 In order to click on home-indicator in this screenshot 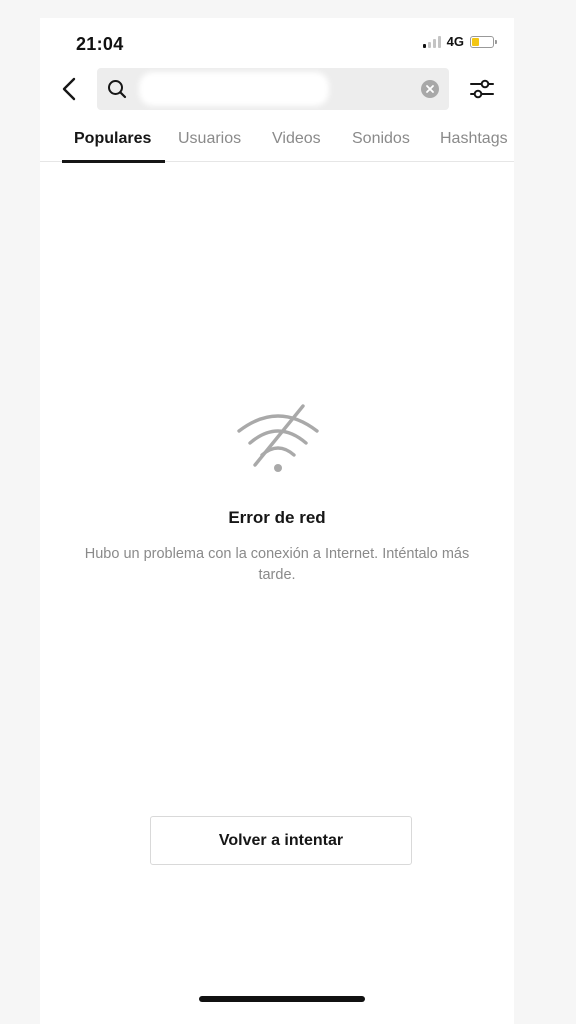, I will do `click(282, 999)`.